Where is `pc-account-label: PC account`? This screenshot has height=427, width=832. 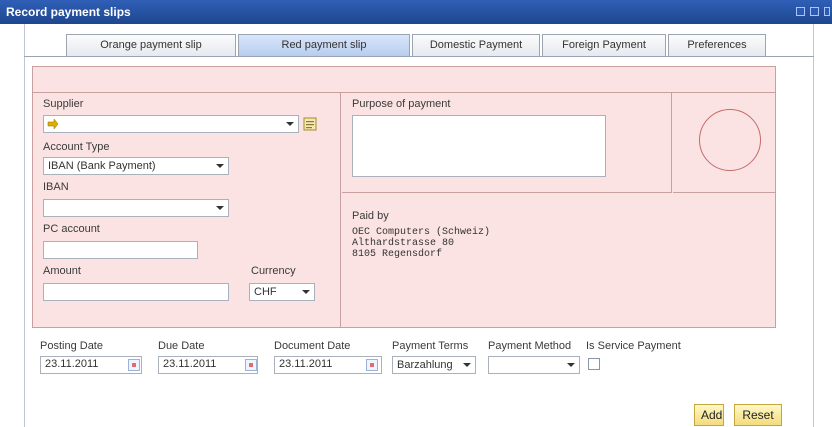 pc-account-label: PC account is located at coordinates (71, 229).